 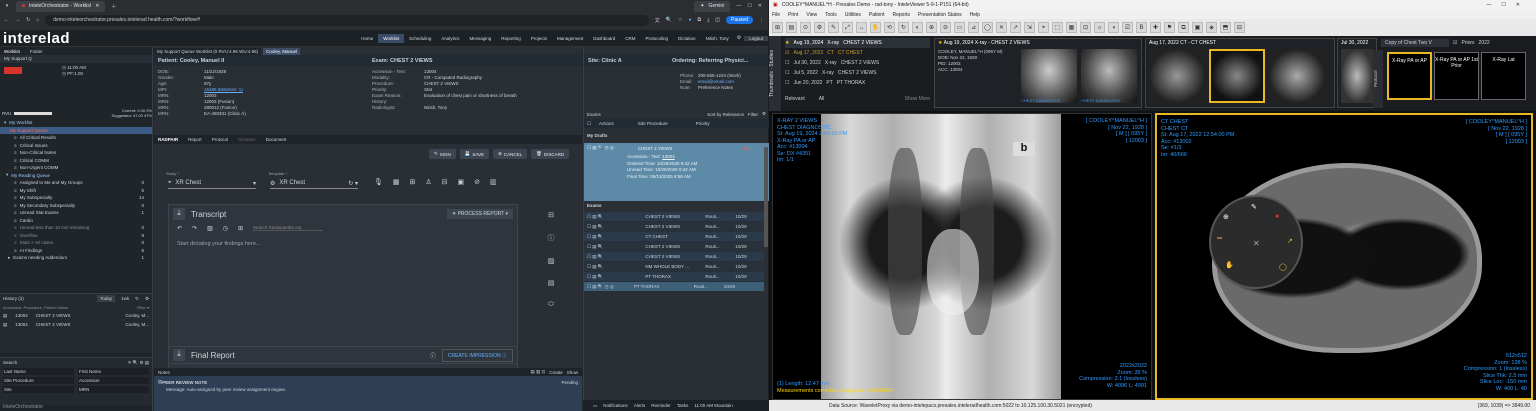 I want to click on tree-item: ≡ Non-Critical Notes, so click(x=76, y=153).